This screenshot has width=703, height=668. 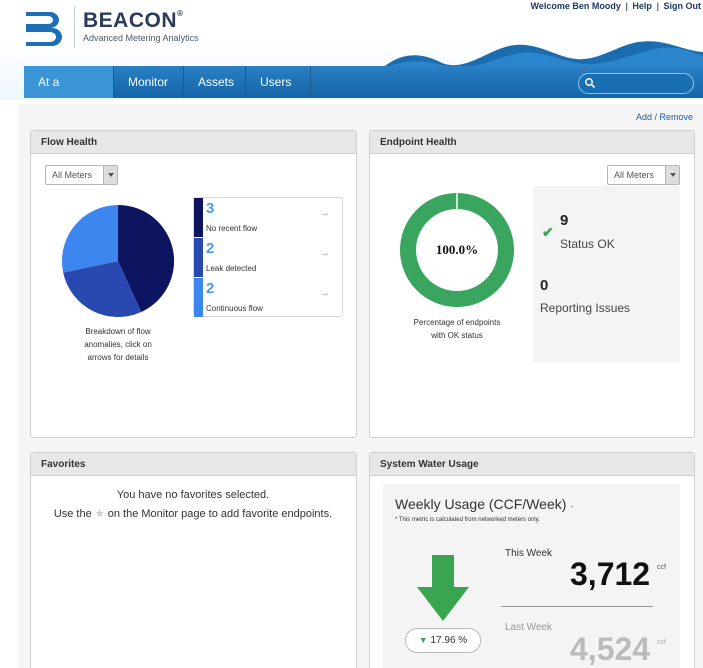 I want to click on flow-filter-value: All Meters, so click(x=72, y=175).